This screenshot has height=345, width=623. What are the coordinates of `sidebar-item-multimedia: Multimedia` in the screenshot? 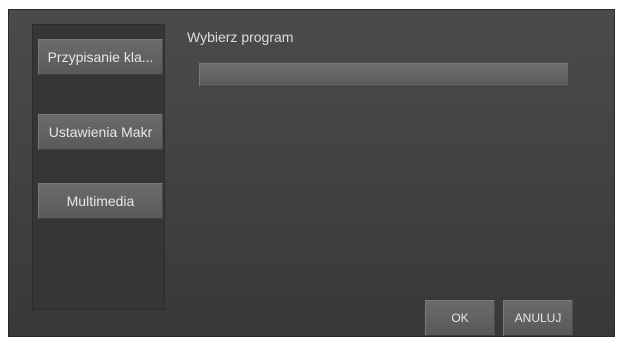 It's located at (100, 201).